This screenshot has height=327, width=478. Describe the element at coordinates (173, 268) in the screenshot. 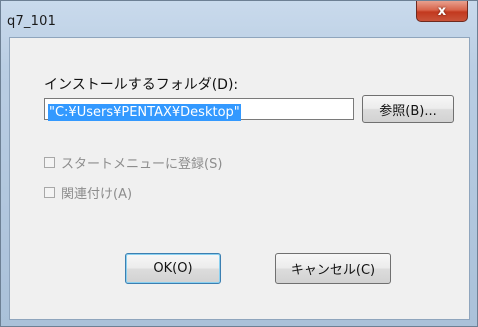

I see `ok-button: OK(O)` at that location.